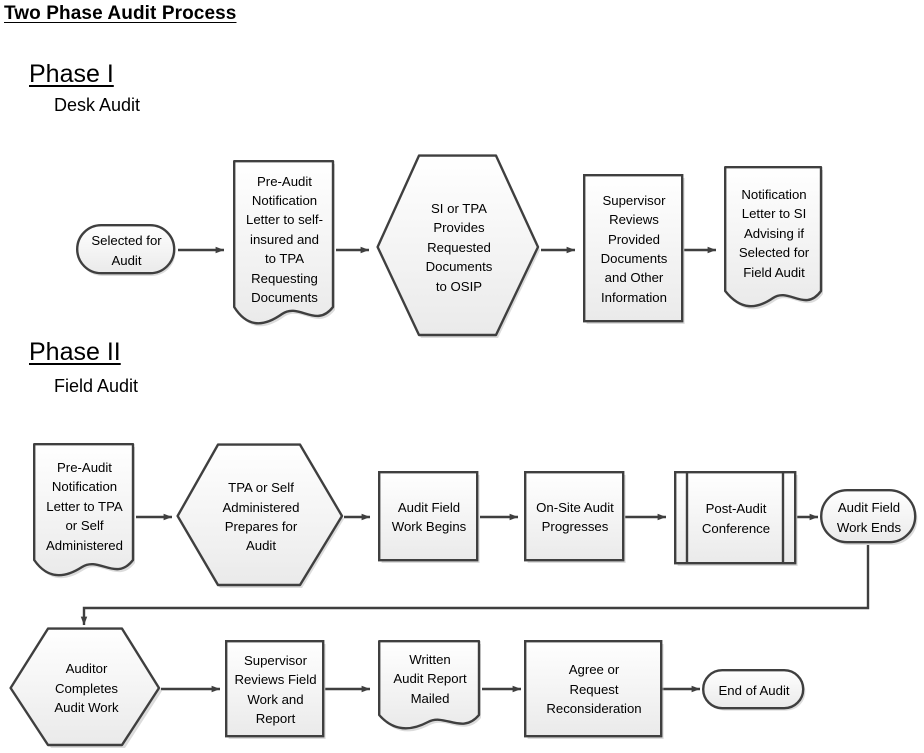 The image size is (924, 753). I want to click on phase-2-title: Phase II, so click(75, 352).